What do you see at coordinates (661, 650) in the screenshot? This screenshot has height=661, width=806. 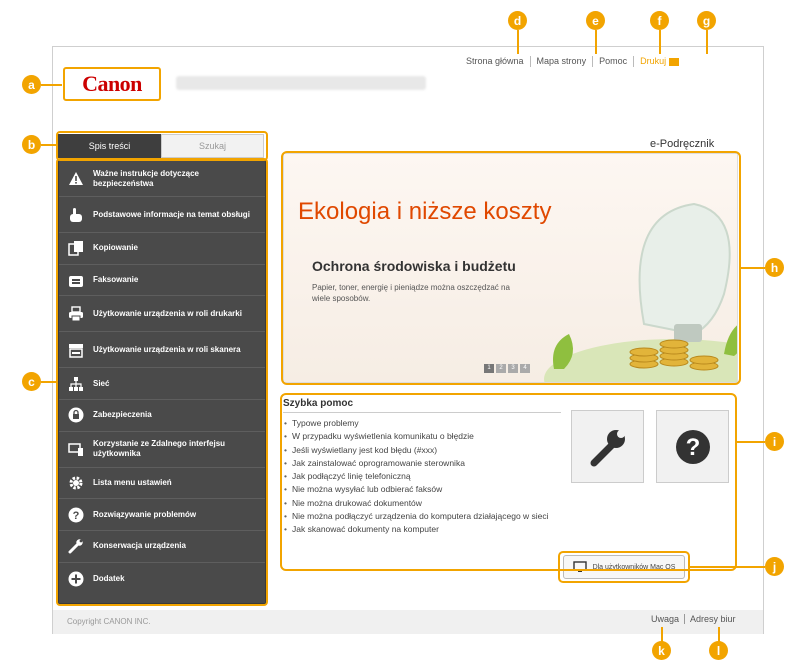 I see `callout-k: k` at bounding box center [661, 650].